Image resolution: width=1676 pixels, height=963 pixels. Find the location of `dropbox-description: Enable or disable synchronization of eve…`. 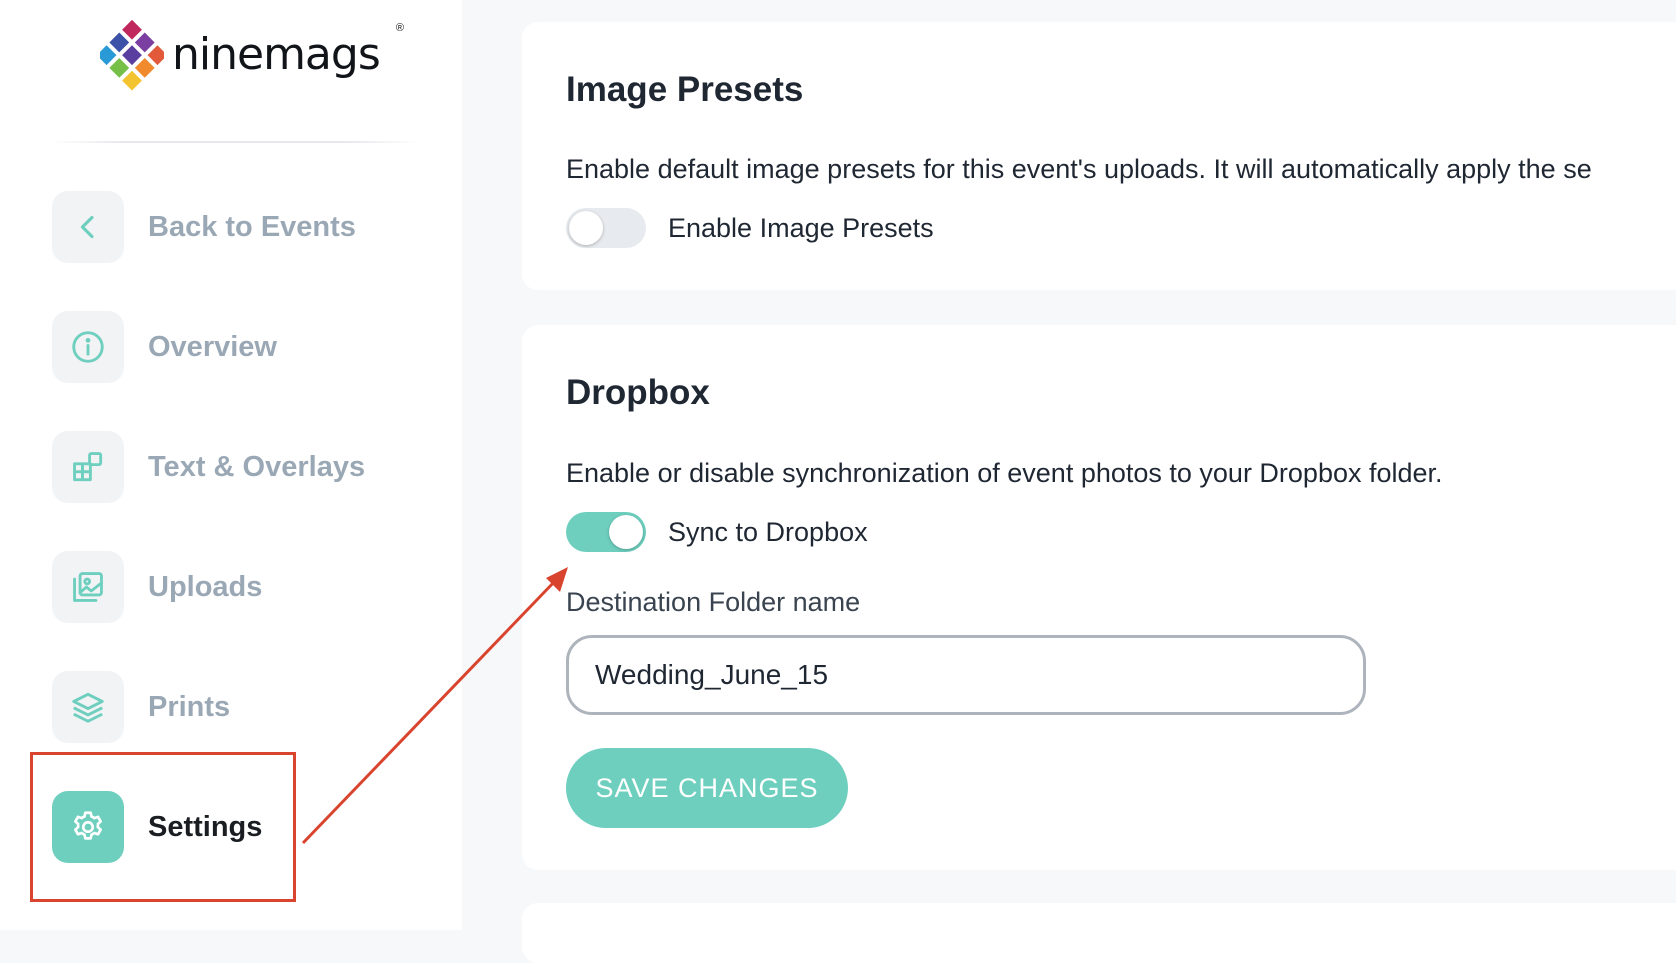

dropbox-description: Enable or disable synchronization of eve… is located at coordinates (1004, 473).